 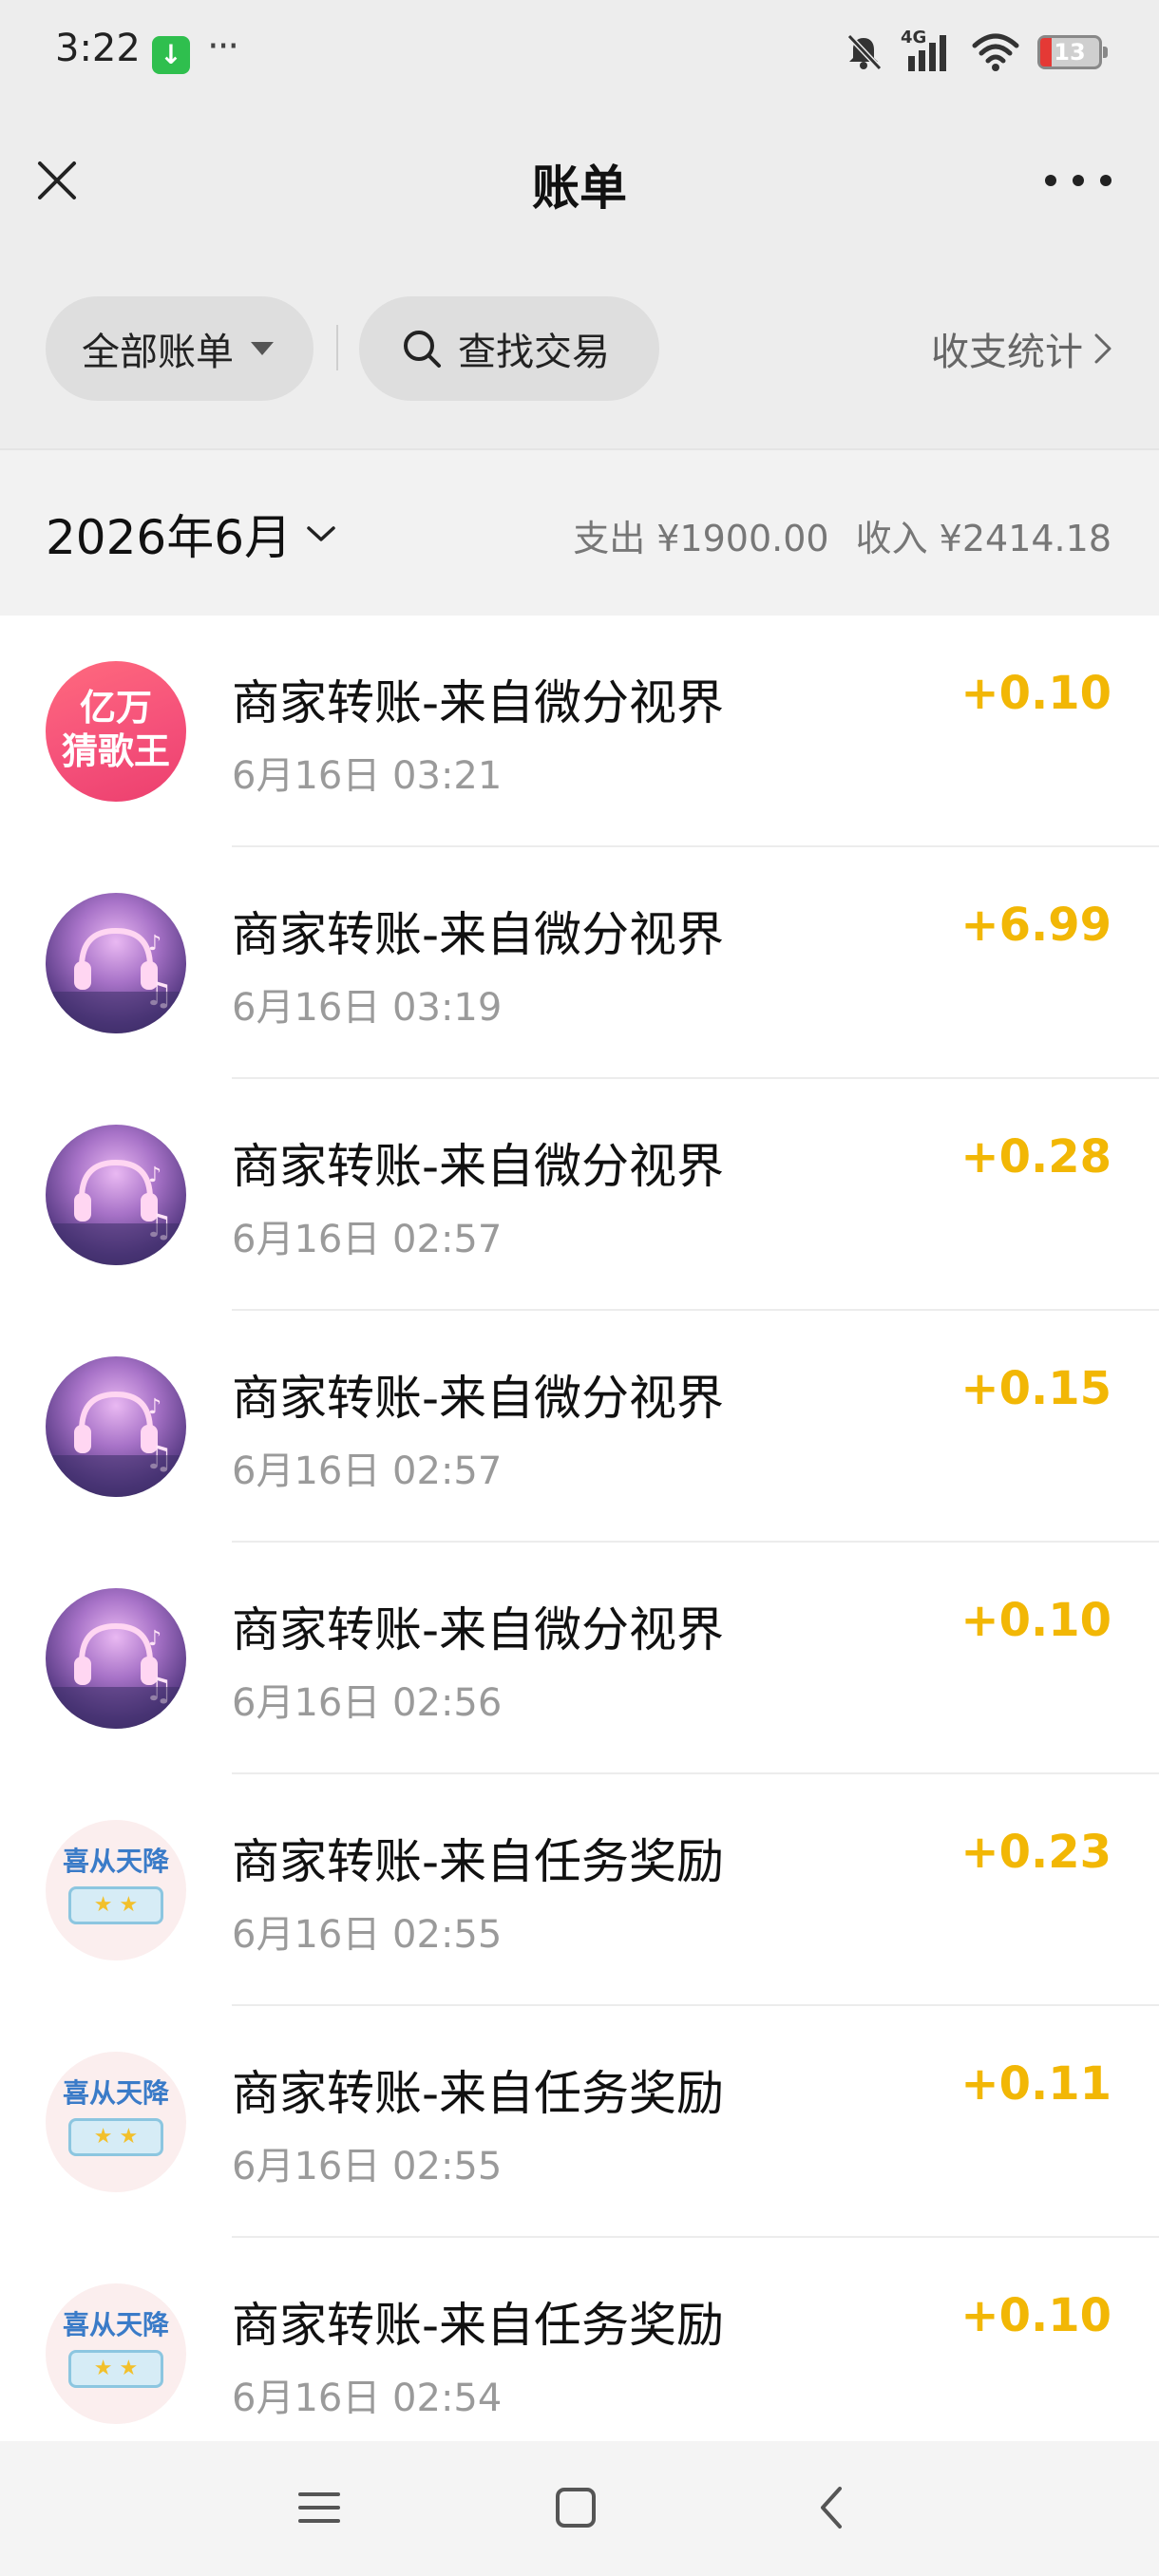 I want to click on back-icon, so click(x=832, y=2507).